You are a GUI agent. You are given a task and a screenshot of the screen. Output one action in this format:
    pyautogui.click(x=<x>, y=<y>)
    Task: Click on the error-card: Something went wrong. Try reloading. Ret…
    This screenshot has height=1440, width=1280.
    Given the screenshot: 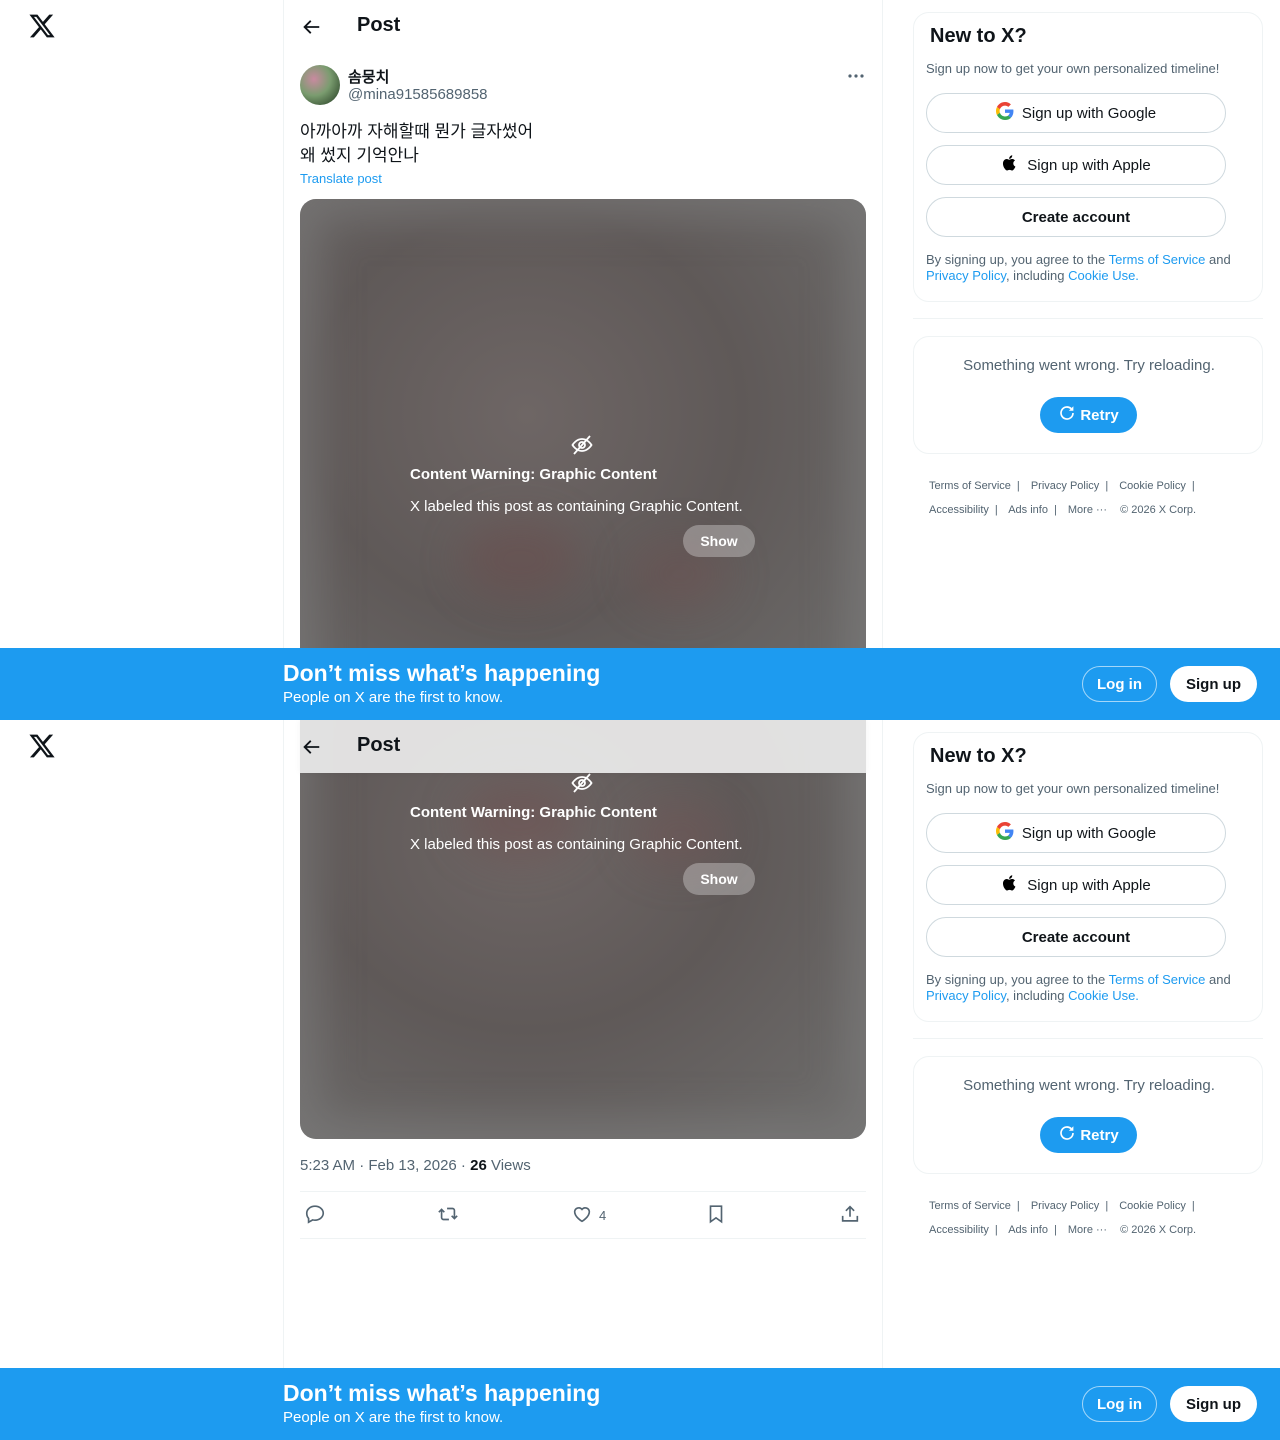 What is the action you would take?
    pyautogui.click(x=1088, y=395)
    